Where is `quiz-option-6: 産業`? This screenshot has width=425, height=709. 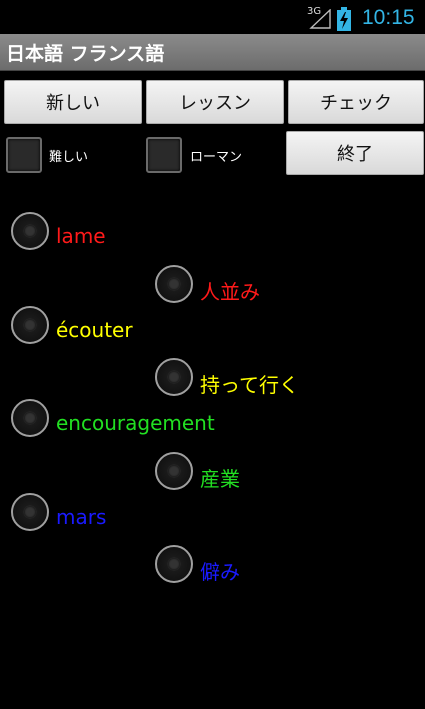 quiz-option-6: 産業 is located at coordinates (220, 477).